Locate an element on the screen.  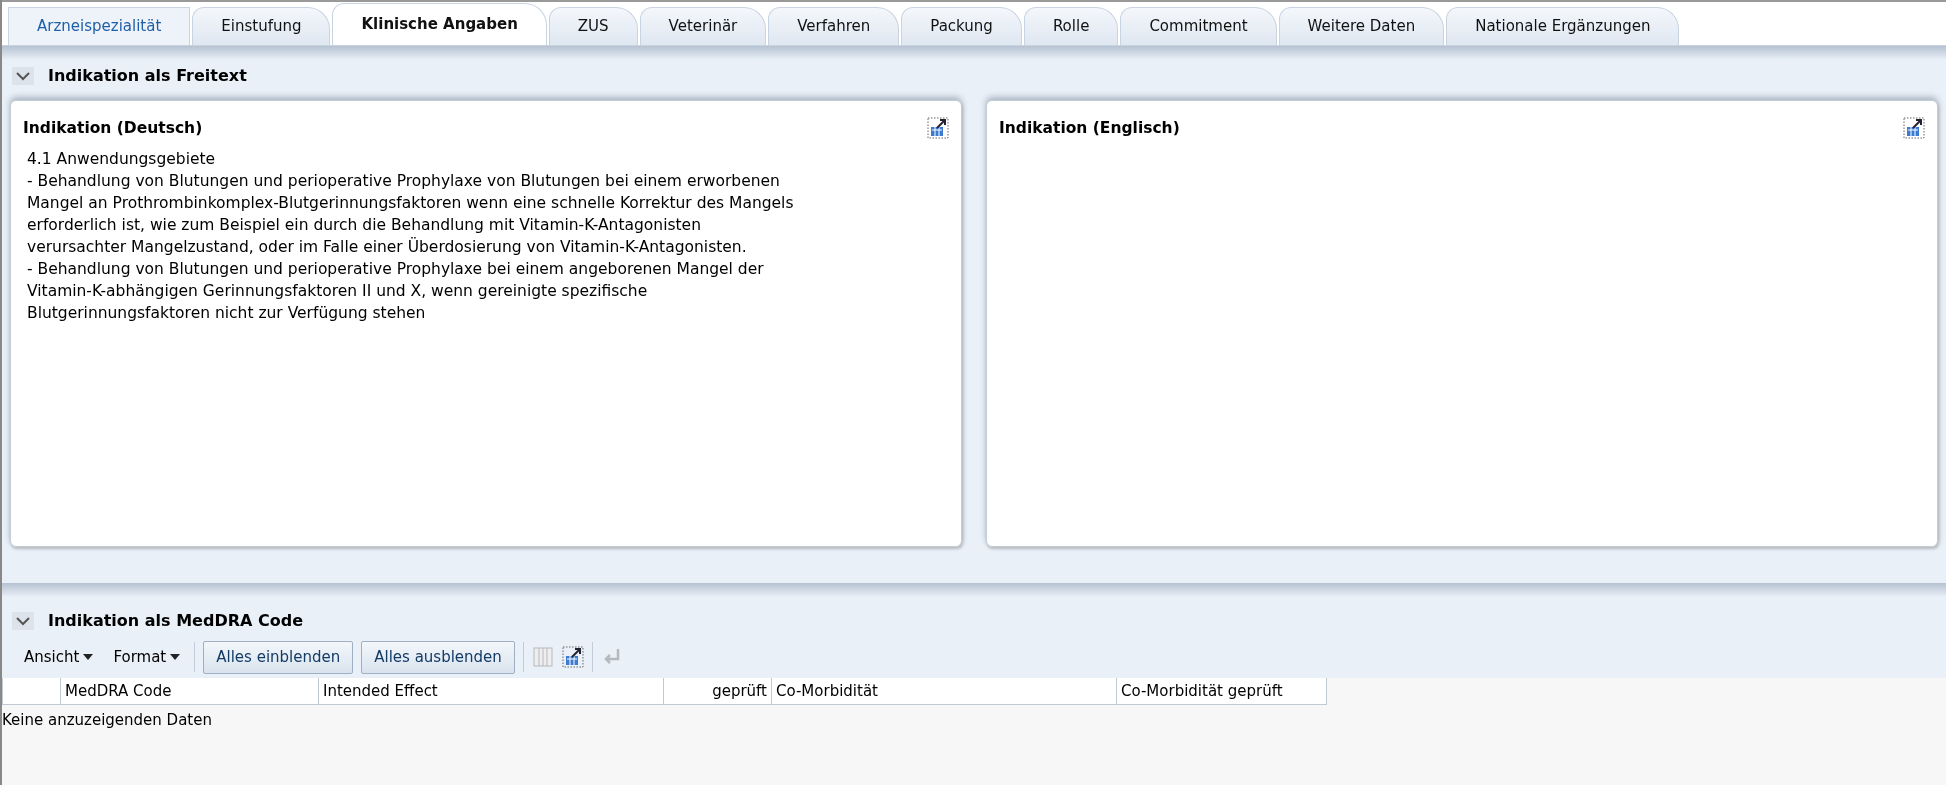
section-title: Indikation als MedDRA Code is located at coordinates (175, 621).